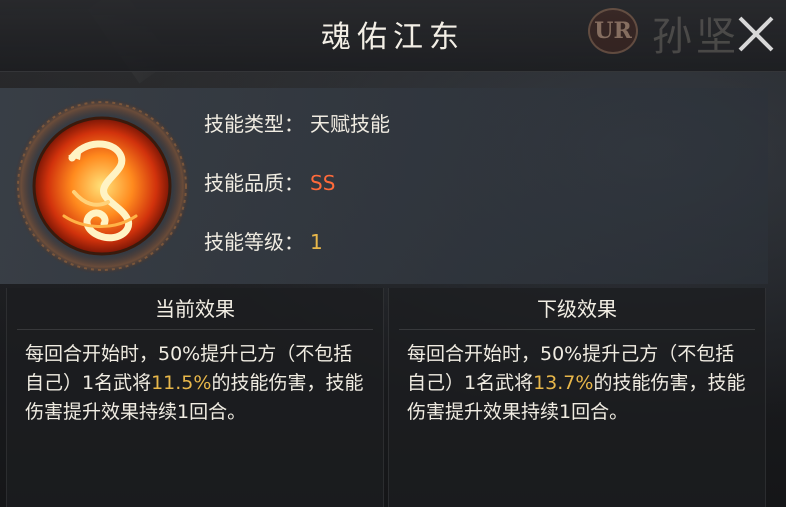 This screenshot has width=786, height=507. Describe the element at coordinates (195, 309) in the screenshot. I see `current-effect-header: 当前效果` at that location.